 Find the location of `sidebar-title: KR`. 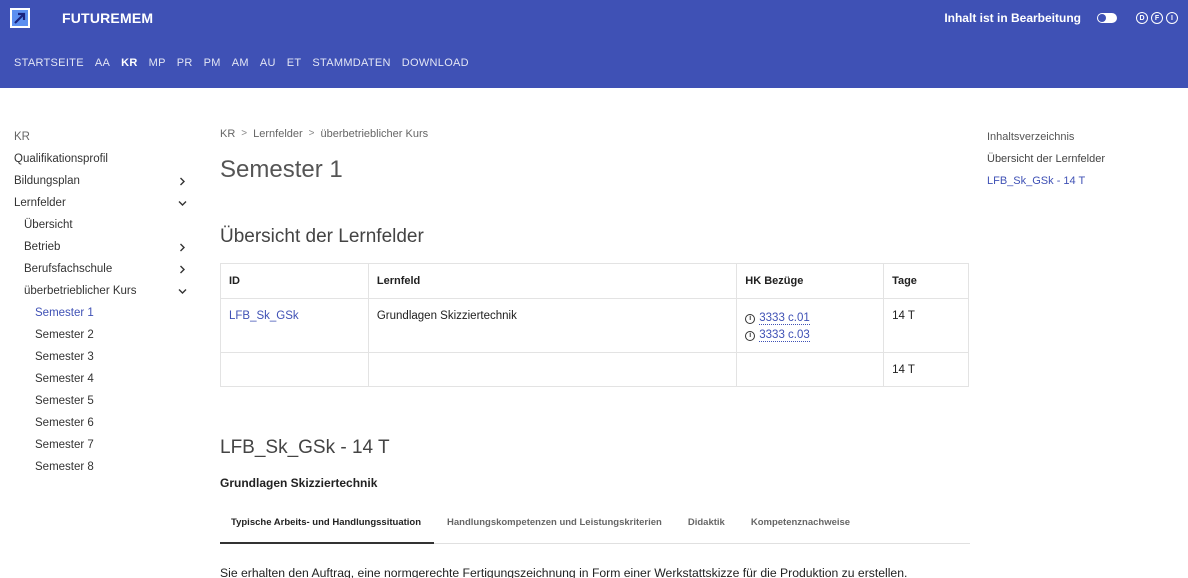

sidebar-title: KR is located at coordinates (22, 137).